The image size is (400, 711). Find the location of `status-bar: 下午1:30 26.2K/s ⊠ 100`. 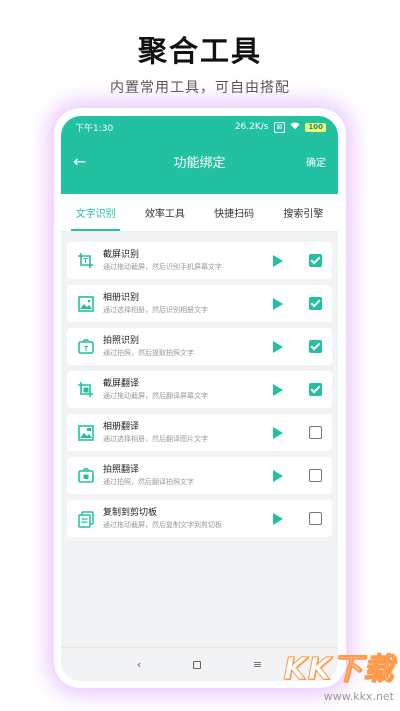

status-bar: 下午1:30 26.2K/s ⊠ 100 is located at coordinates (199, 127).